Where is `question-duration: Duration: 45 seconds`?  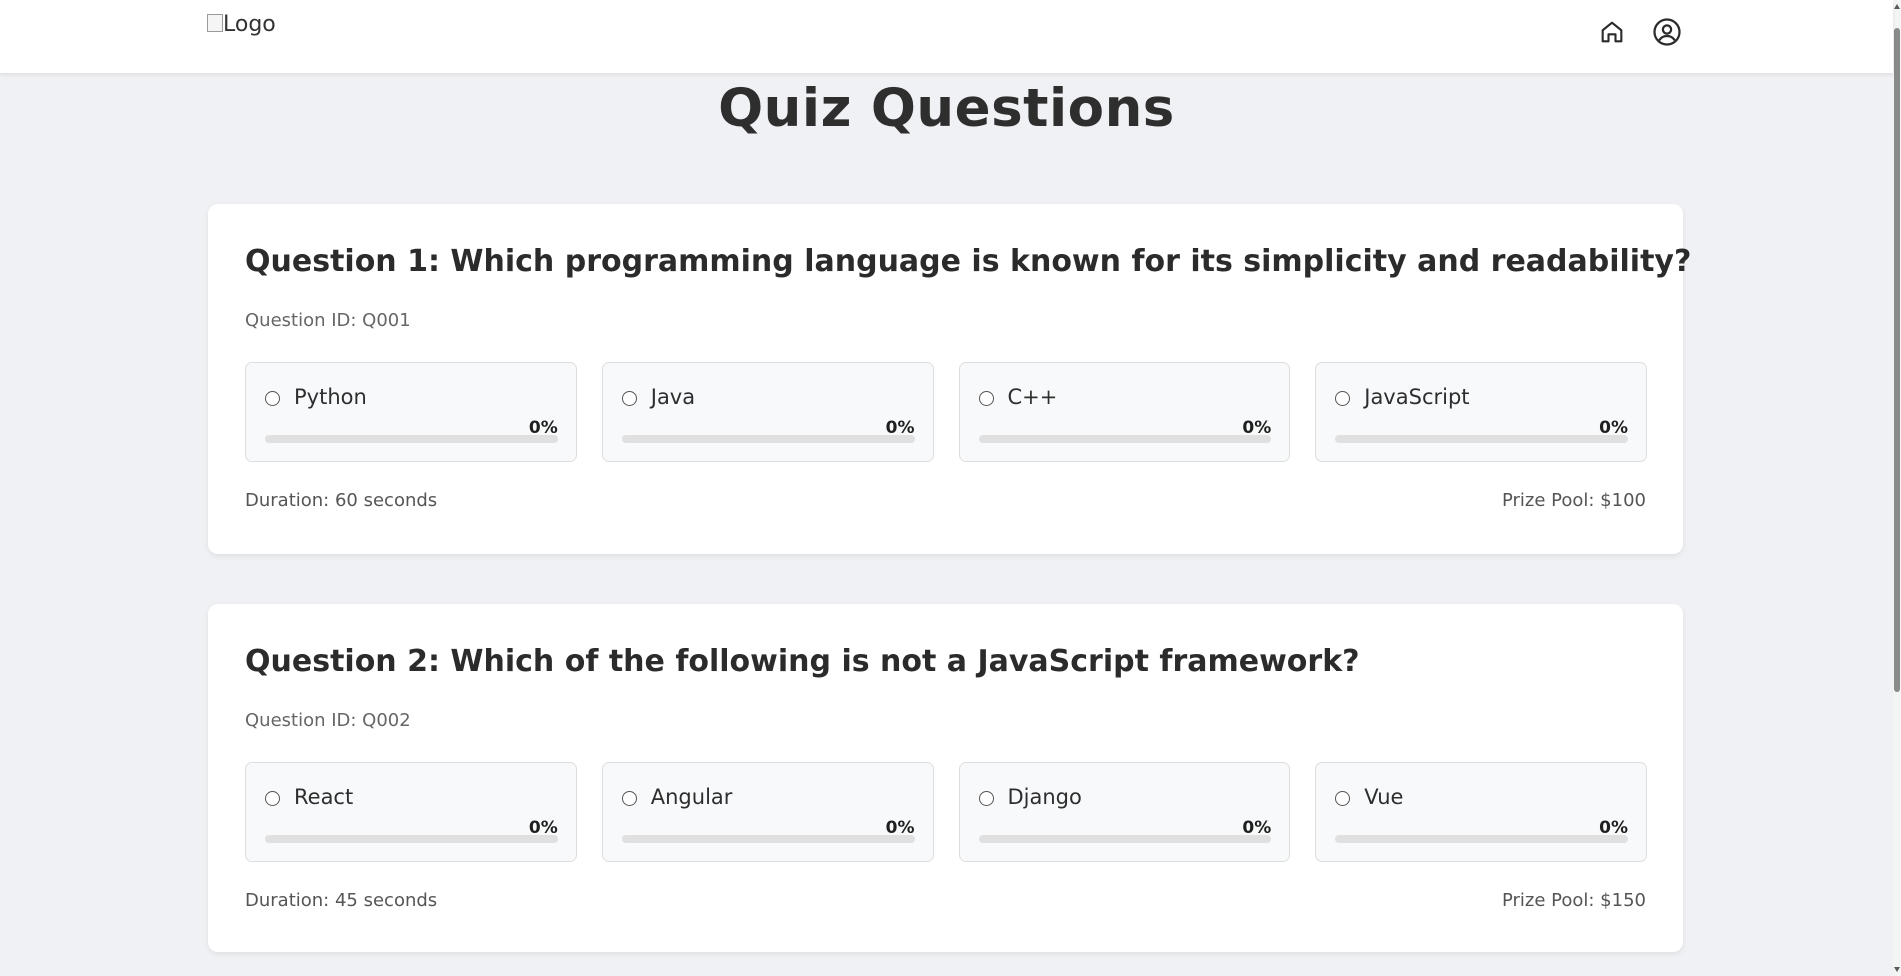 question-duration: Duration: 45 seconds is located at coordinates (341, 900).